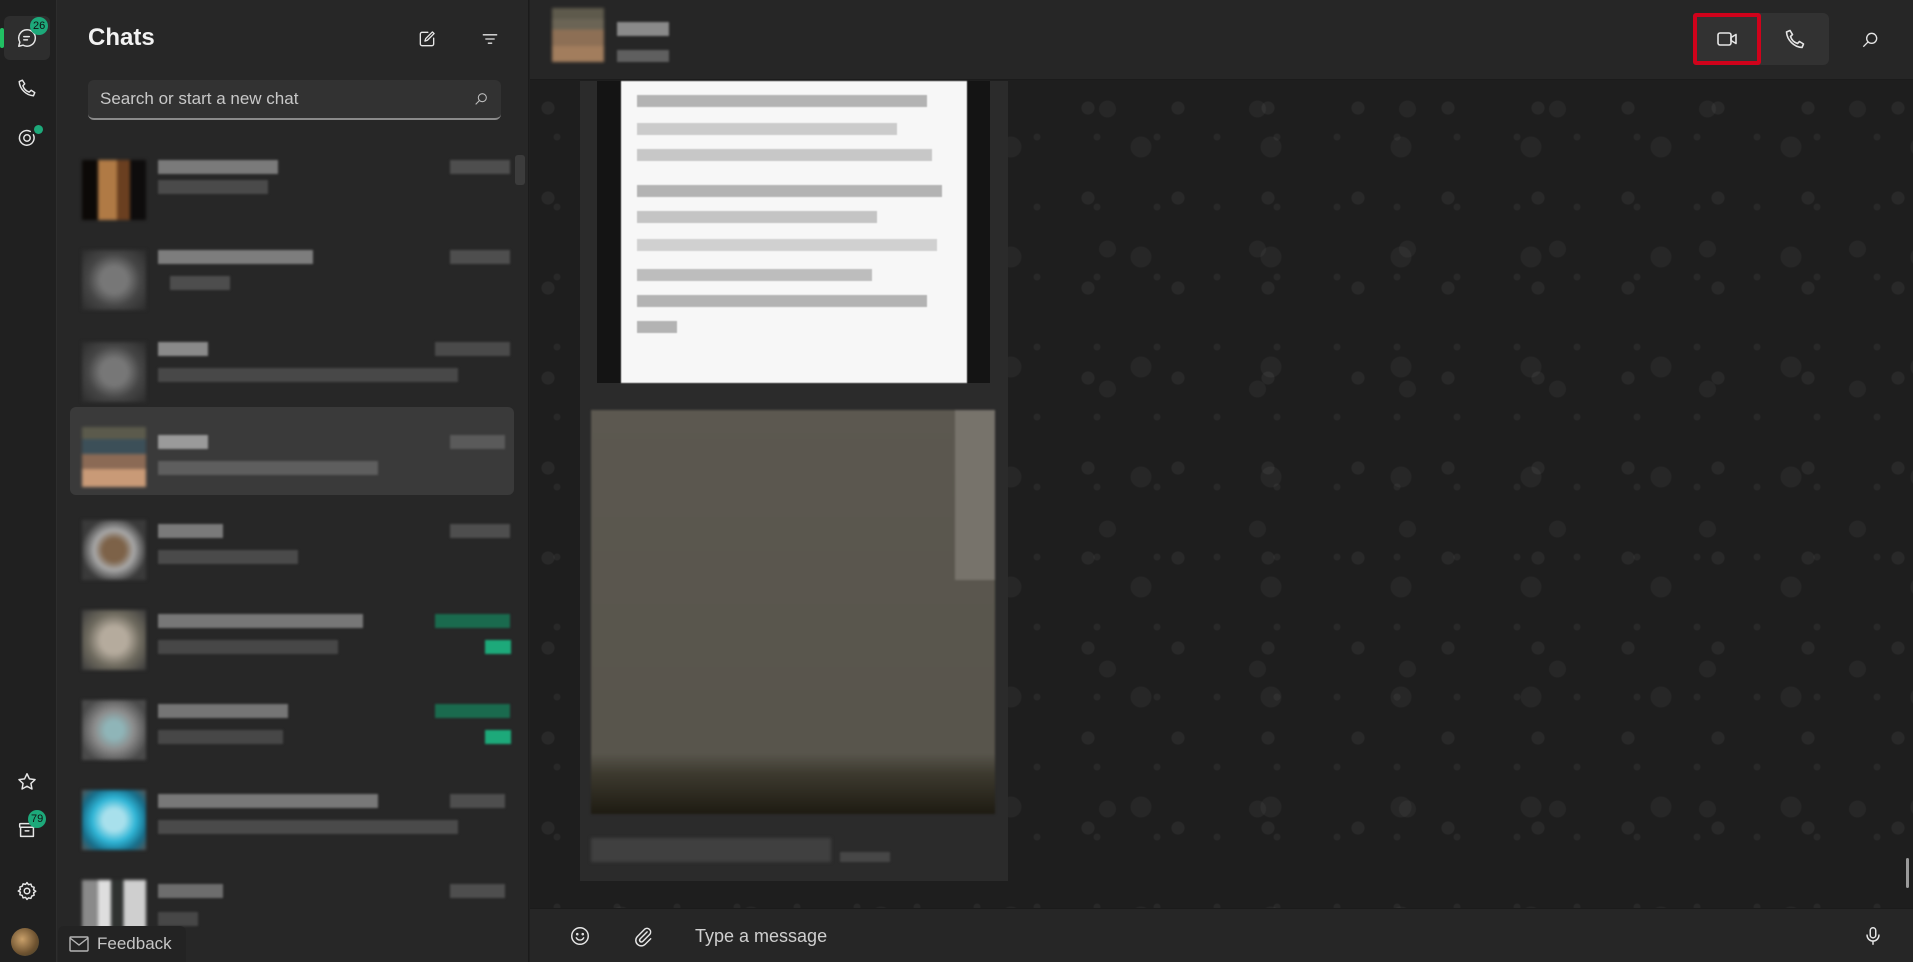  Describe the element at coordinates (27, 830) in the screenshot. I see `nav-archived-button: 79` at that location.